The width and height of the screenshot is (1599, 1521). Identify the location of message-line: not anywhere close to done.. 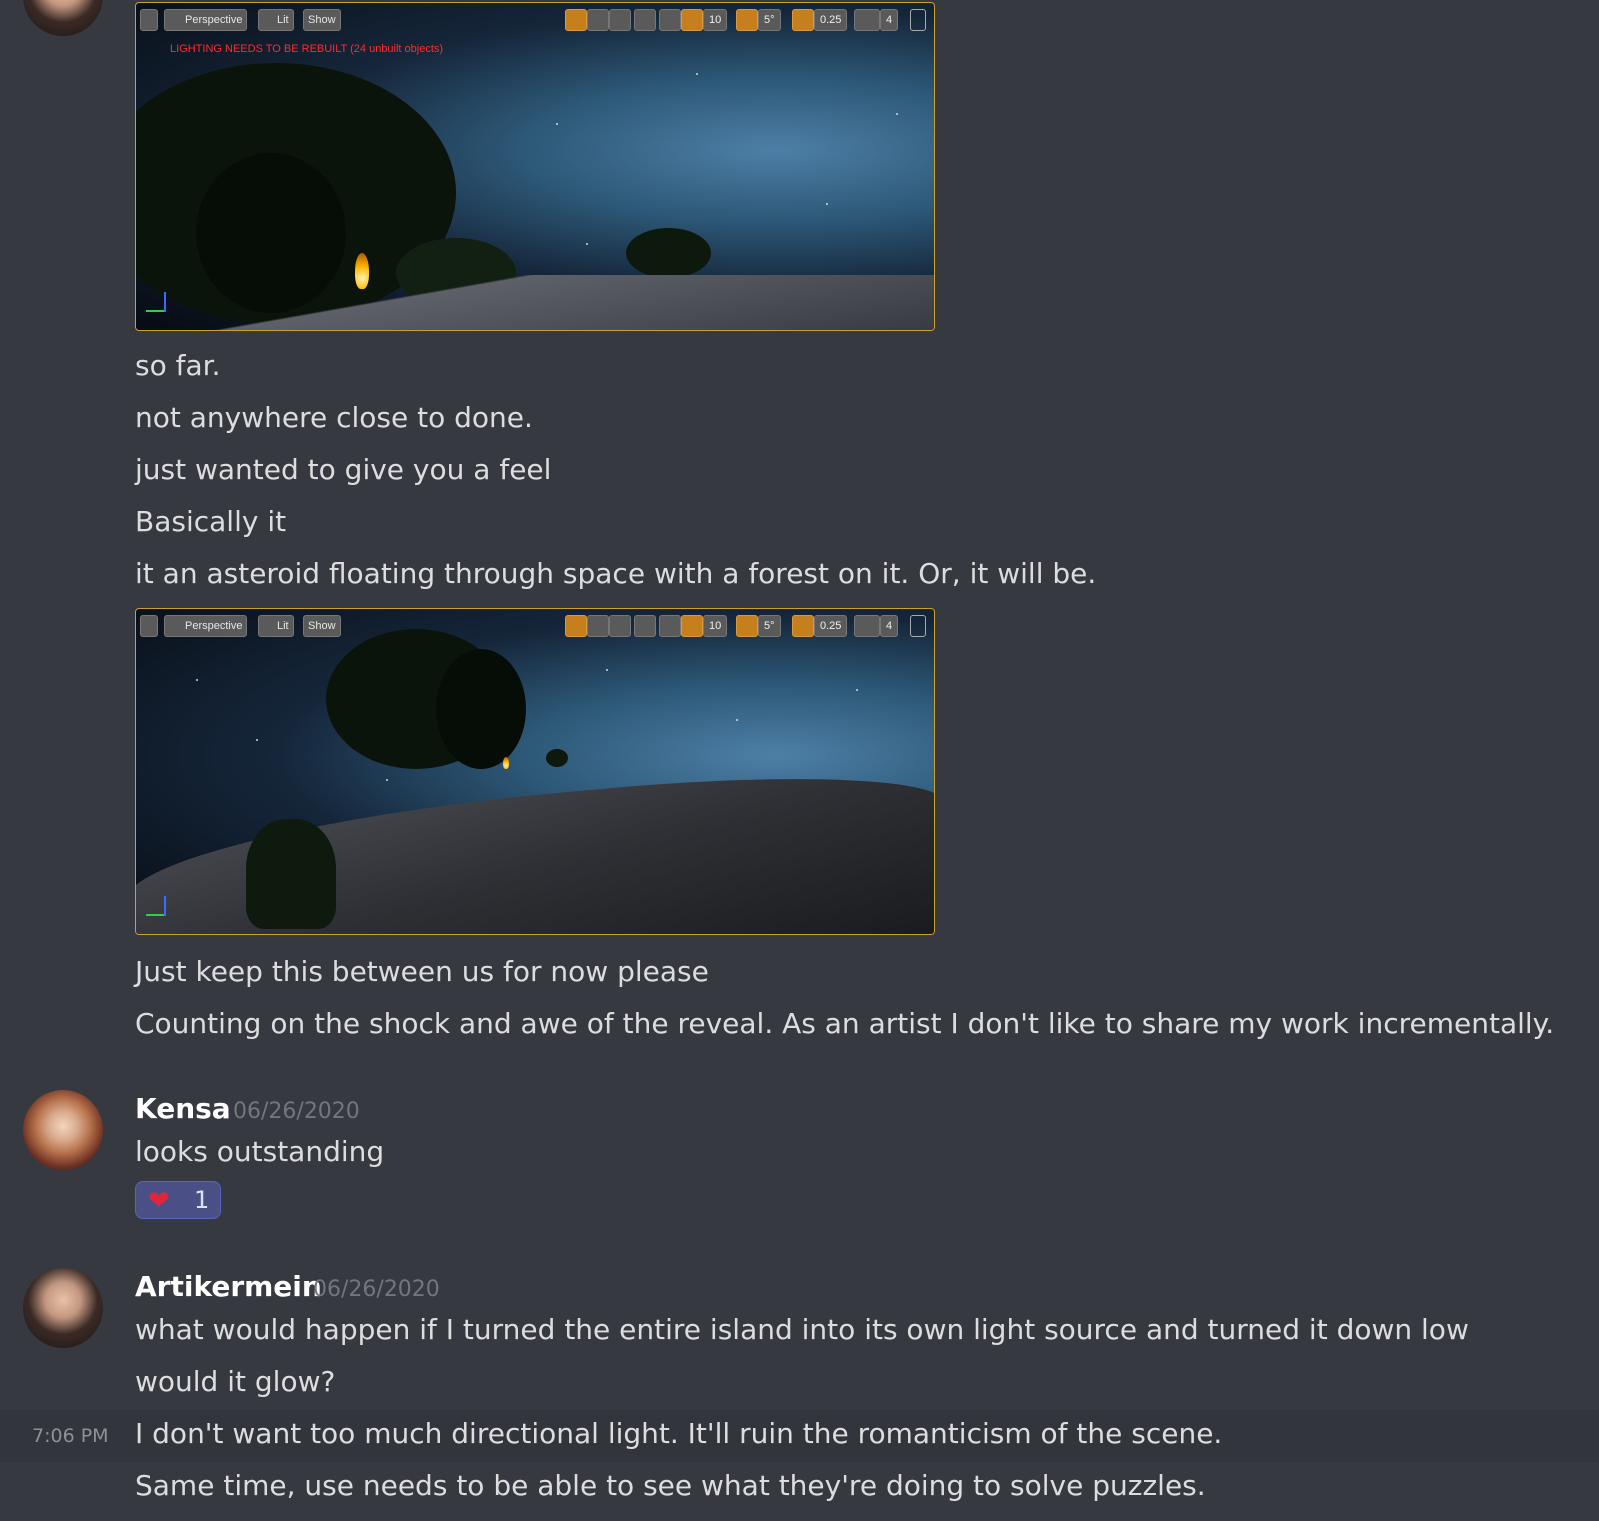
(334, 417).